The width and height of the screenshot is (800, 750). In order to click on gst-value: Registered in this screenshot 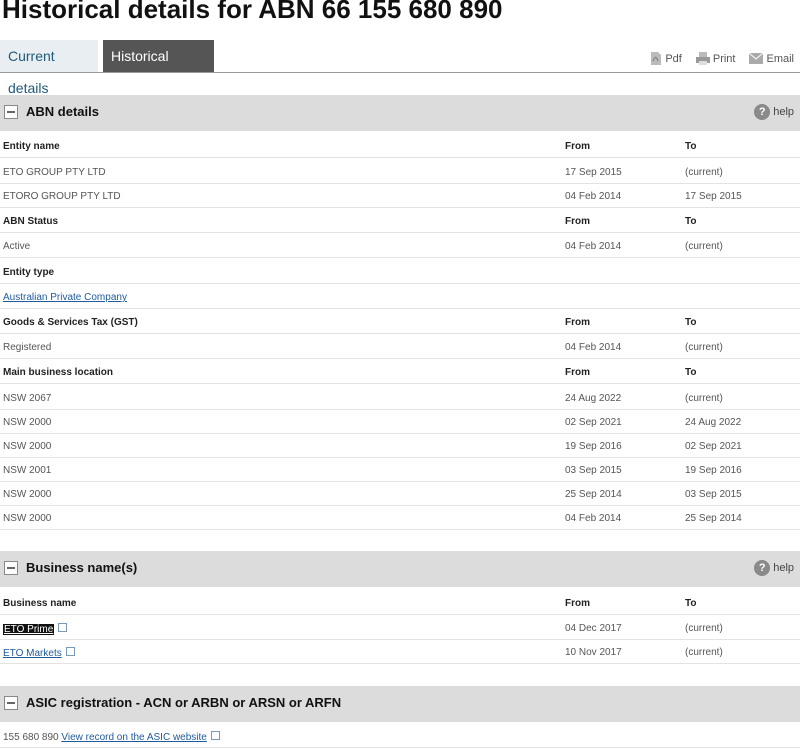, I will do `click(27, 347)`.